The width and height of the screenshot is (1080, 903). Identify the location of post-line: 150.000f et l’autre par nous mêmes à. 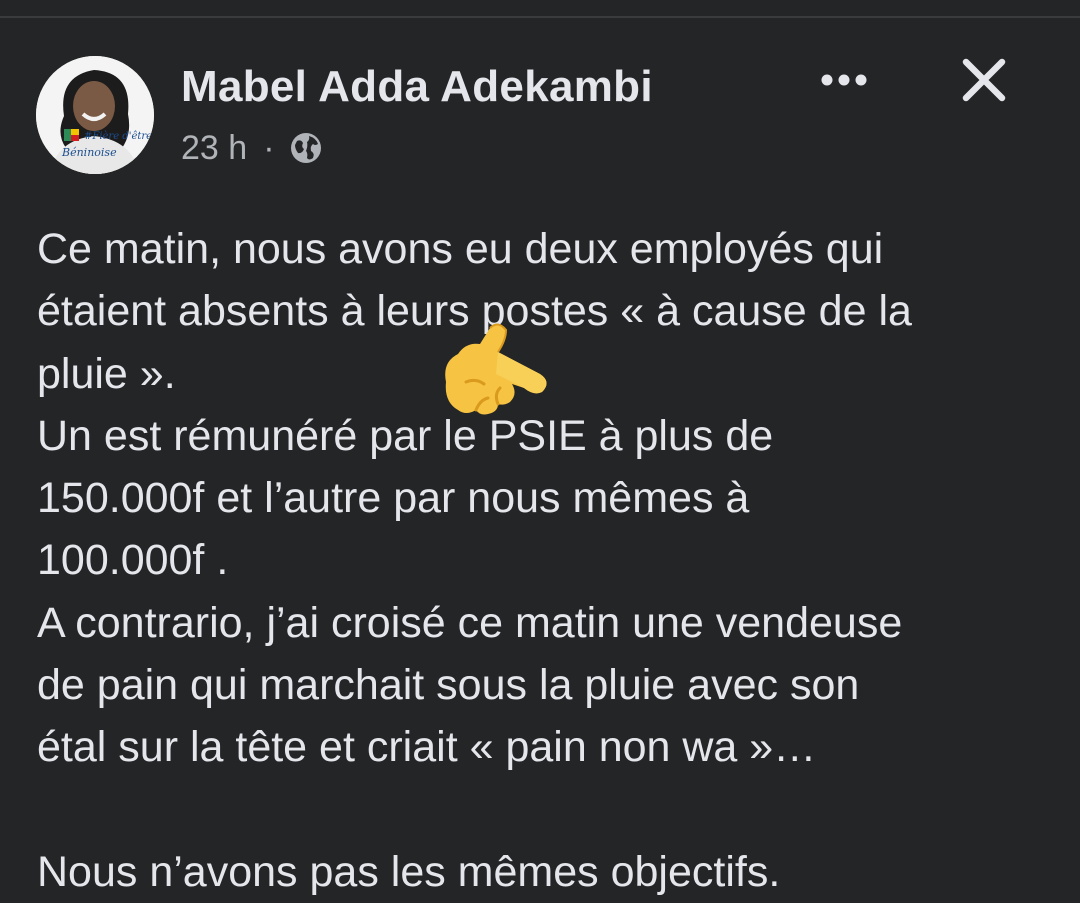
(393, 498).